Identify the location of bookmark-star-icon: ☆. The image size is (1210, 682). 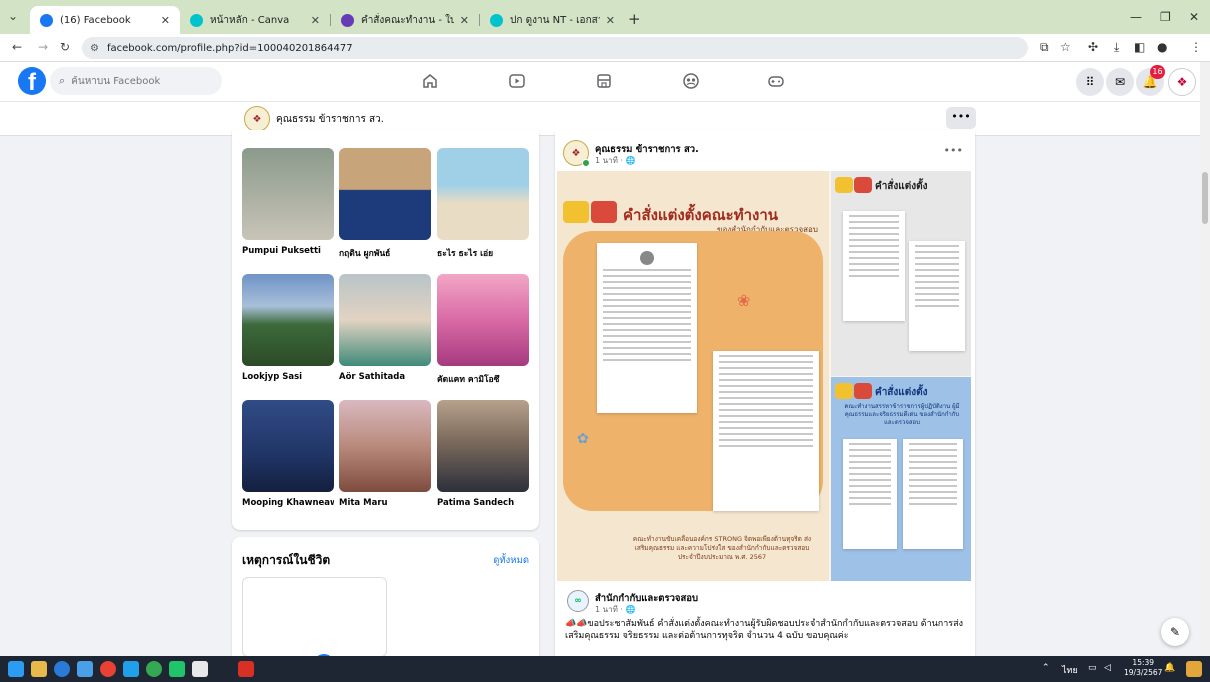
(1065, 47).